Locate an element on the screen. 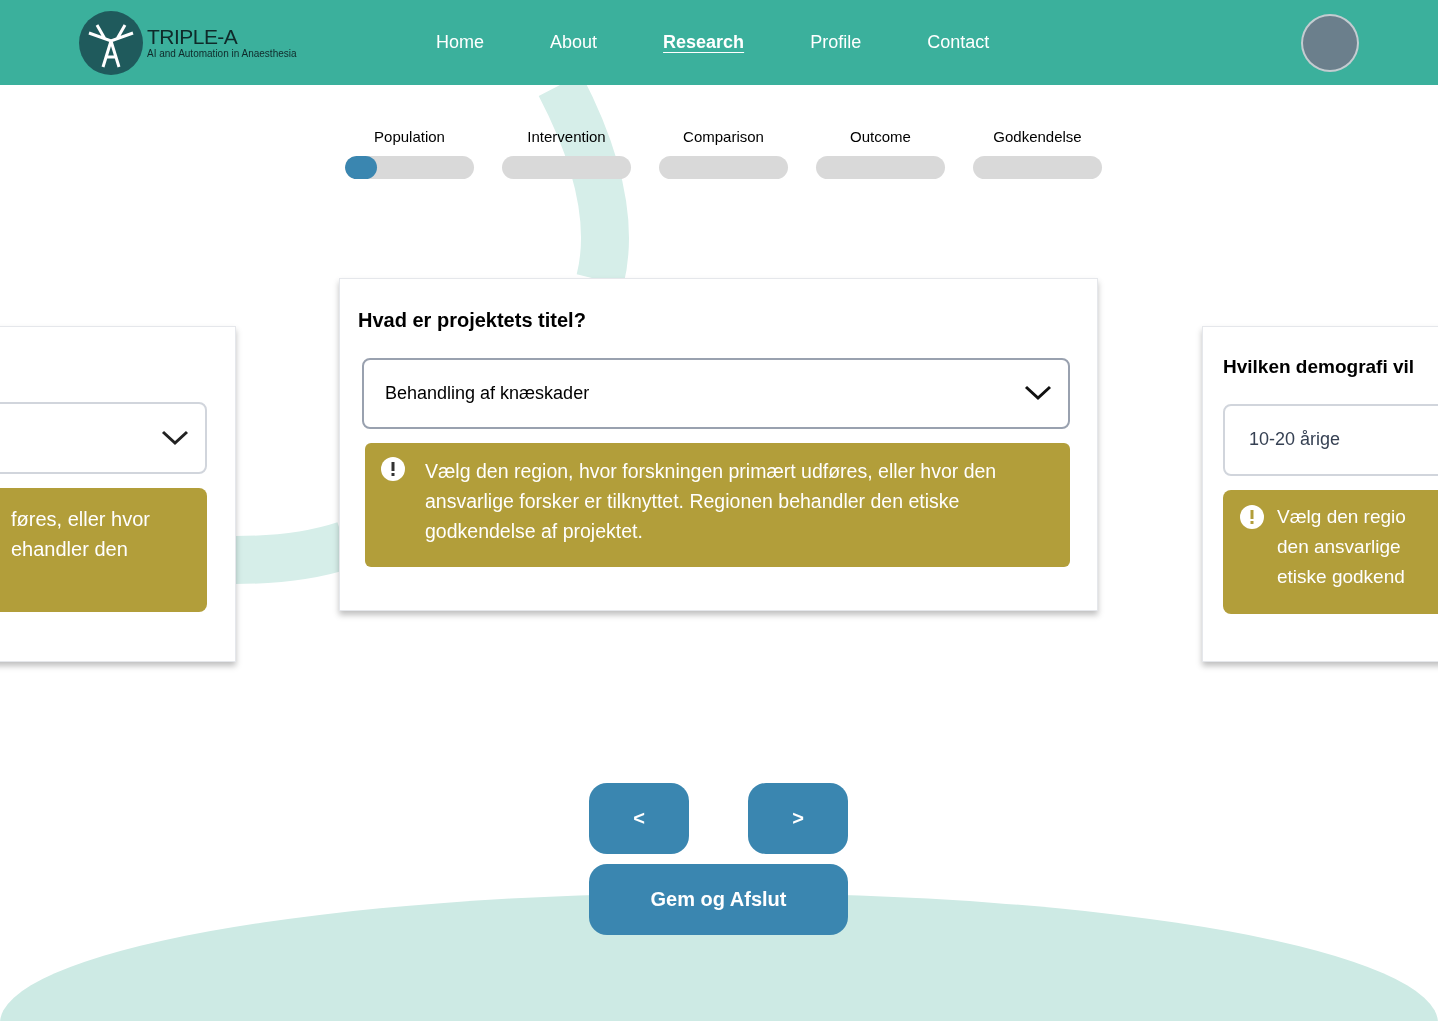  logo-subtitle: AI and Automation in Anaesthesia is located at coordinates (222, 53).